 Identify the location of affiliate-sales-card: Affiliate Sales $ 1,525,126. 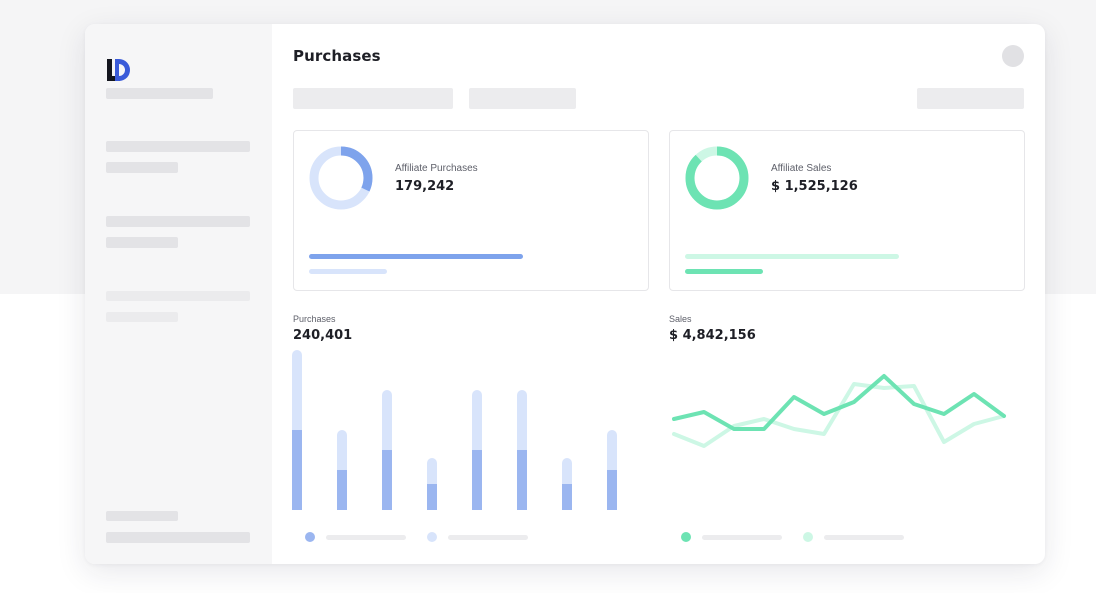
(847, 210).